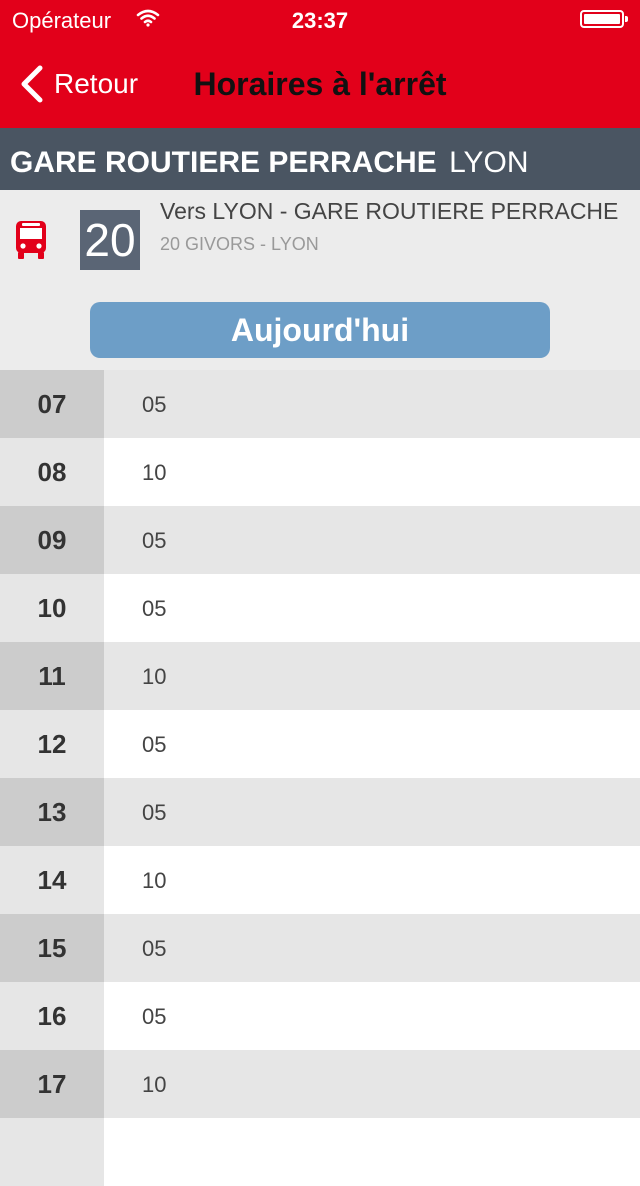  I want to click on schedule-row: 16 05, so click(320, 1016).